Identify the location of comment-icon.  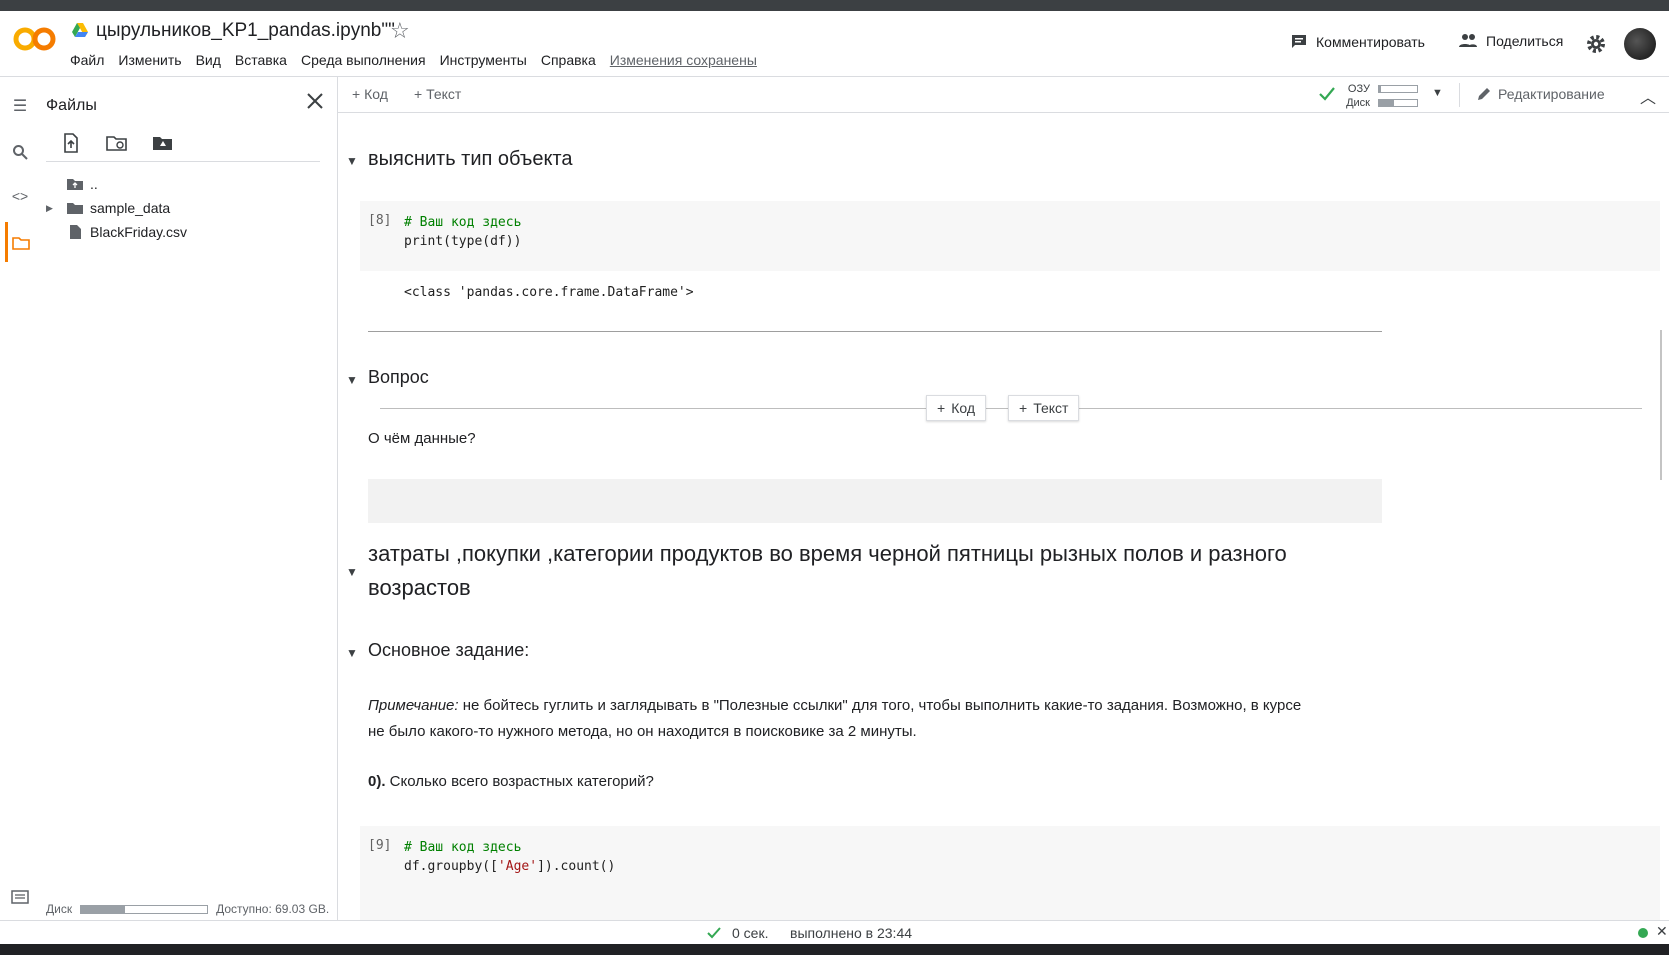
(1299, 41).